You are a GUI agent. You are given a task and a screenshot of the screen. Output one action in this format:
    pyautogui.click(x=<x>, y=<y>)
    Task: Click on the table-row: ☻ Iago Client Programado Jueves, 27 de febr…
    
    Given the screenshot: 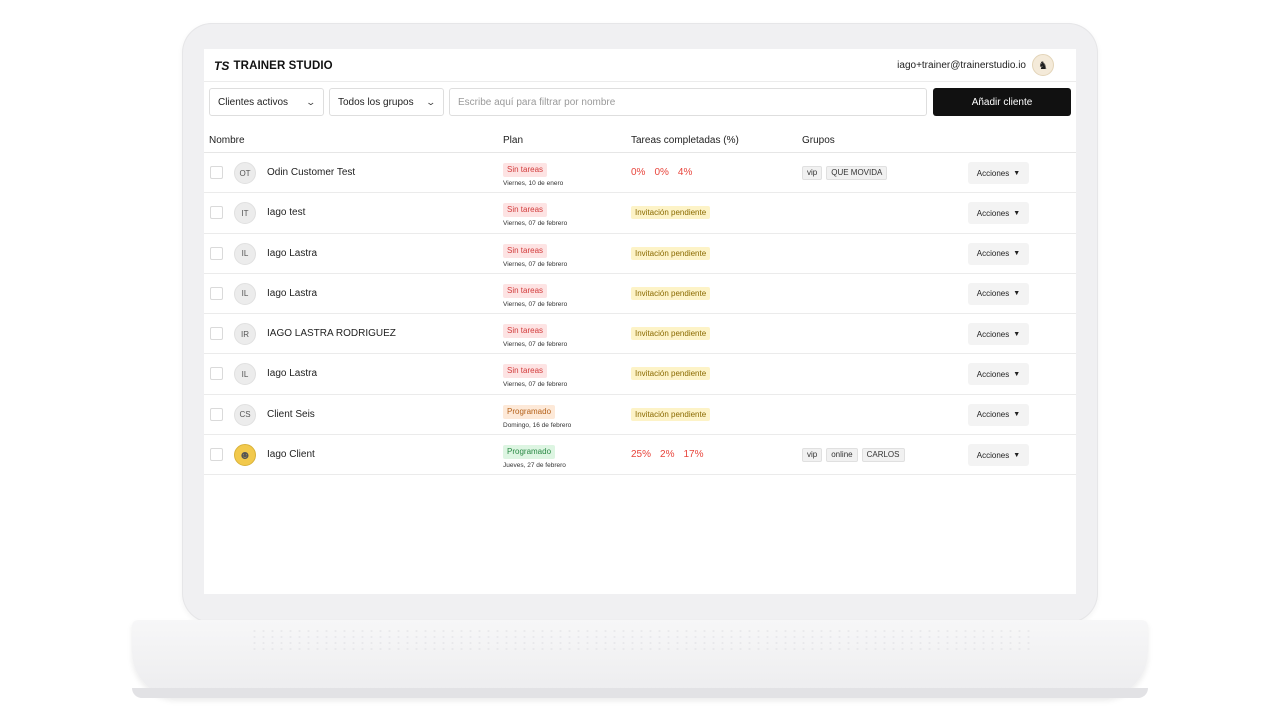 What is the action you would take?
    pyautogui.click(x=640, y=455)
    